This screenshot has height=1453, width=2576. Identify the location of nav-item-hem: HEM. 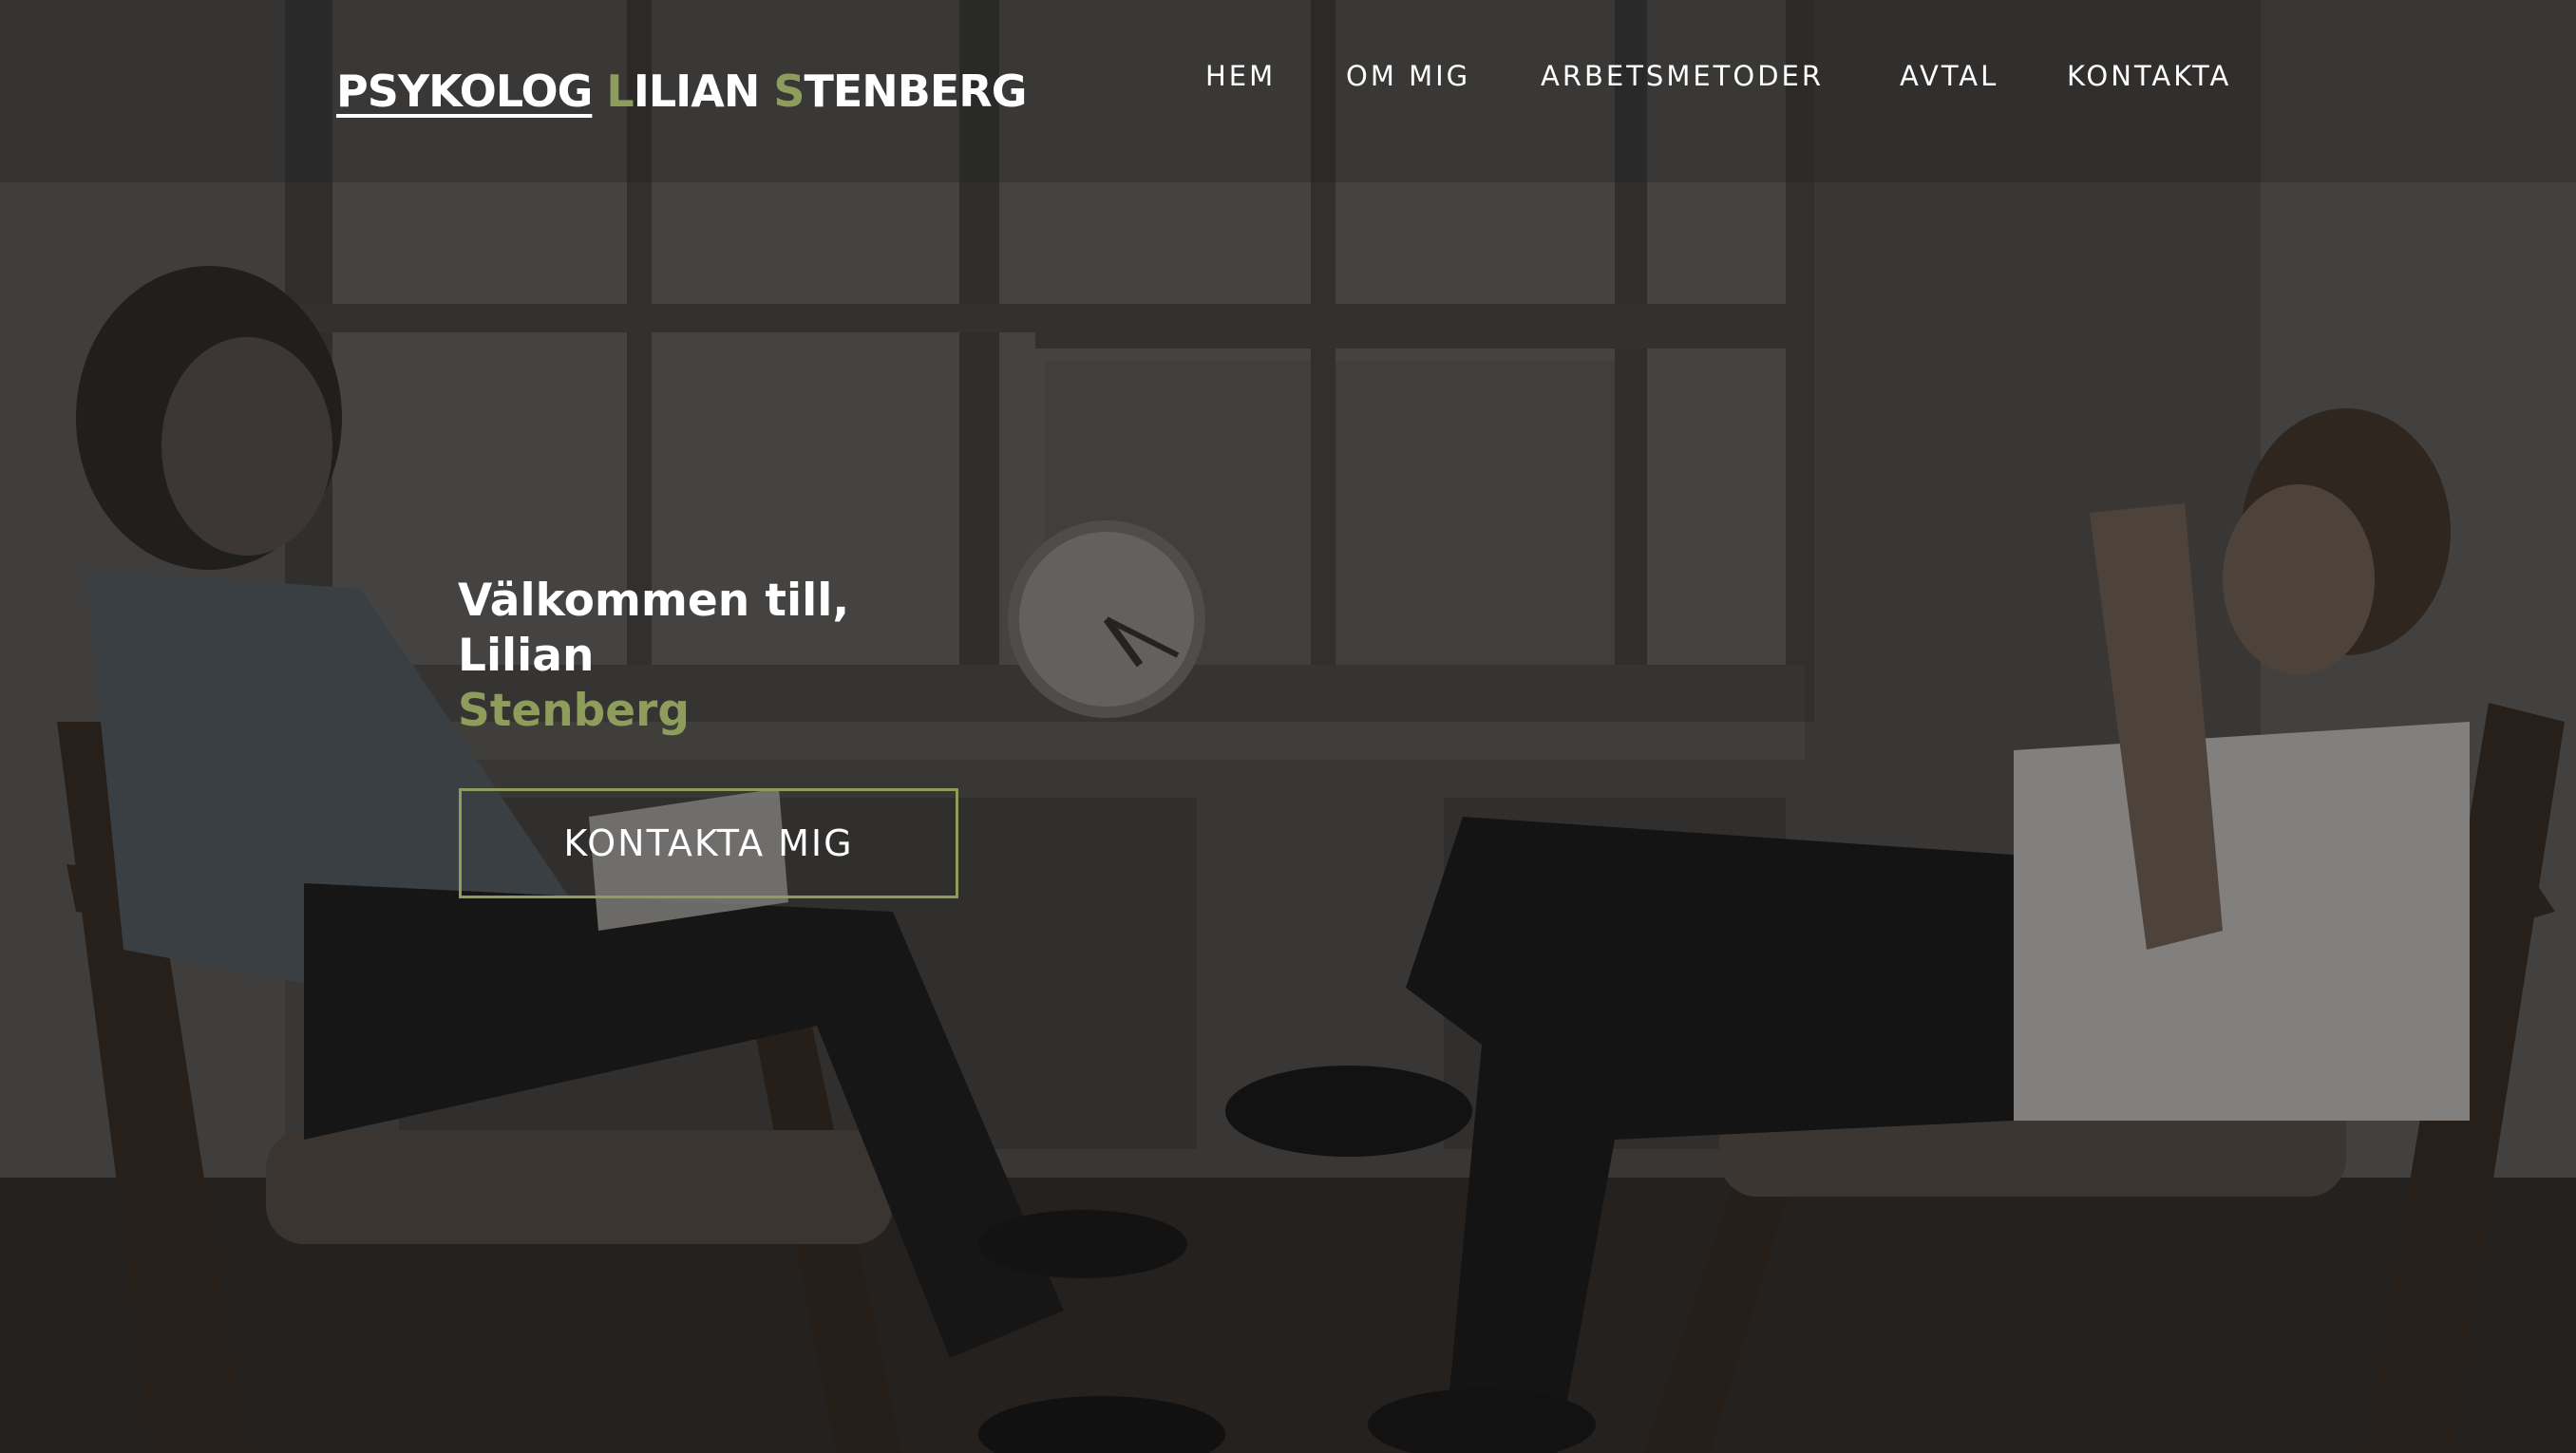
(1240, 76).